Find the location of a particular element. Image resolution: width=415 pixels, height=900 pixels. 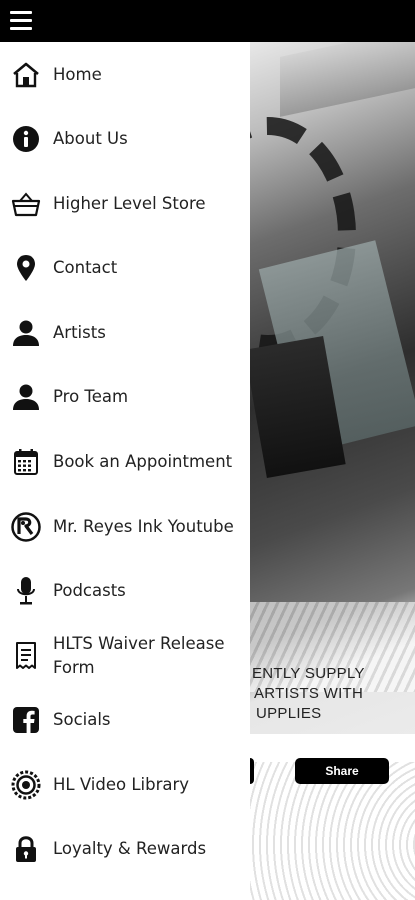

drawer-item-higher-level-store: Higher Level Store is located at coordinates (125, 204).